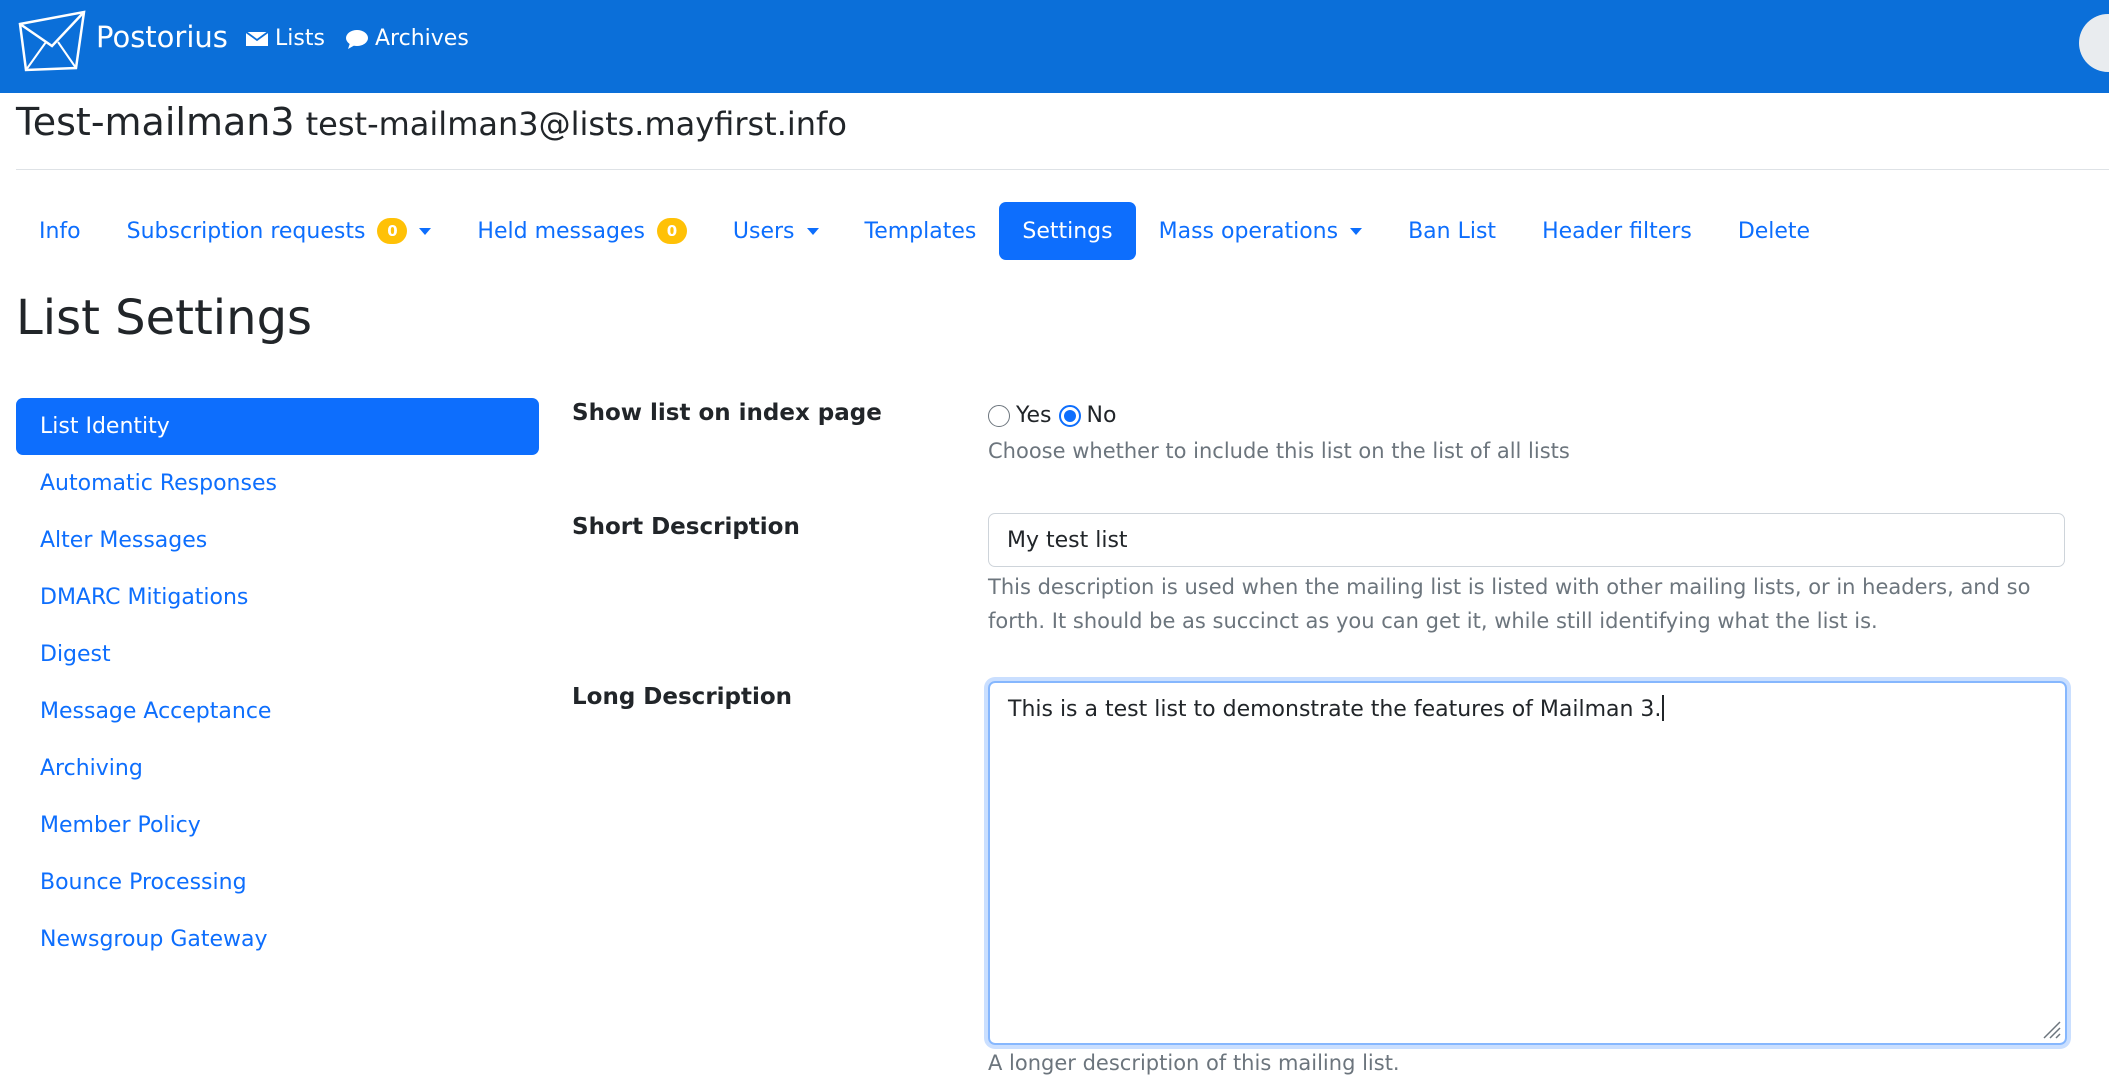 The height and width of the screenshot is (1077, 2109). What do you see at coordinates (1054, 46) in the screenshot?
I see `top-navbar: Postorius Lists Archives` at bounding box center [1054, 46].